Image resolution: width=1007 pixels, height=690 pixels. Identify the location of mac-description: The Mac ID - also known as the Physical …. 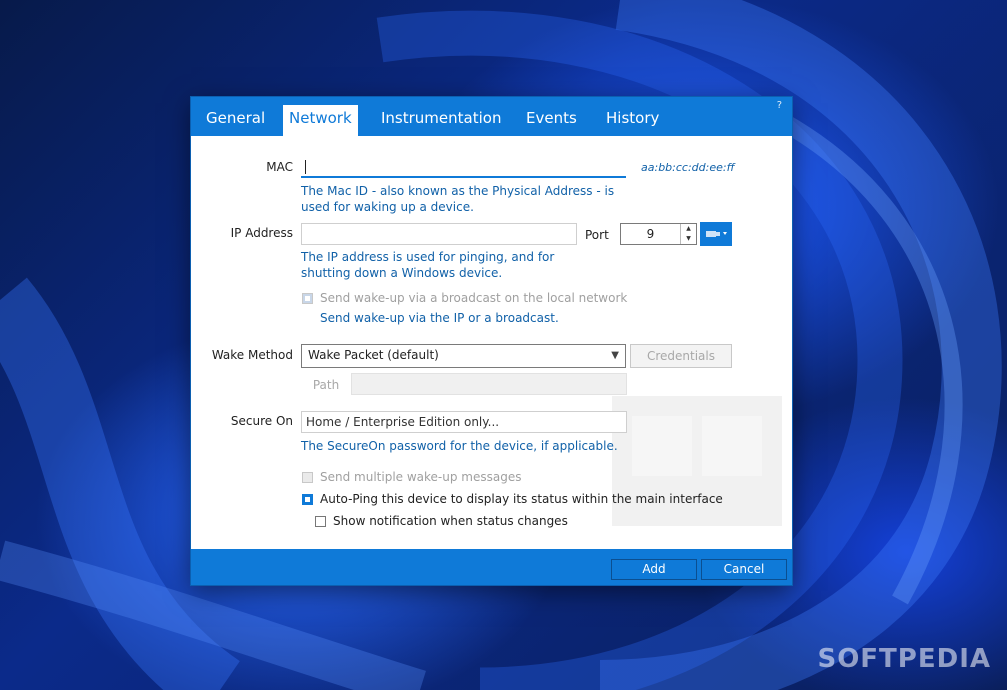
(458, 199).